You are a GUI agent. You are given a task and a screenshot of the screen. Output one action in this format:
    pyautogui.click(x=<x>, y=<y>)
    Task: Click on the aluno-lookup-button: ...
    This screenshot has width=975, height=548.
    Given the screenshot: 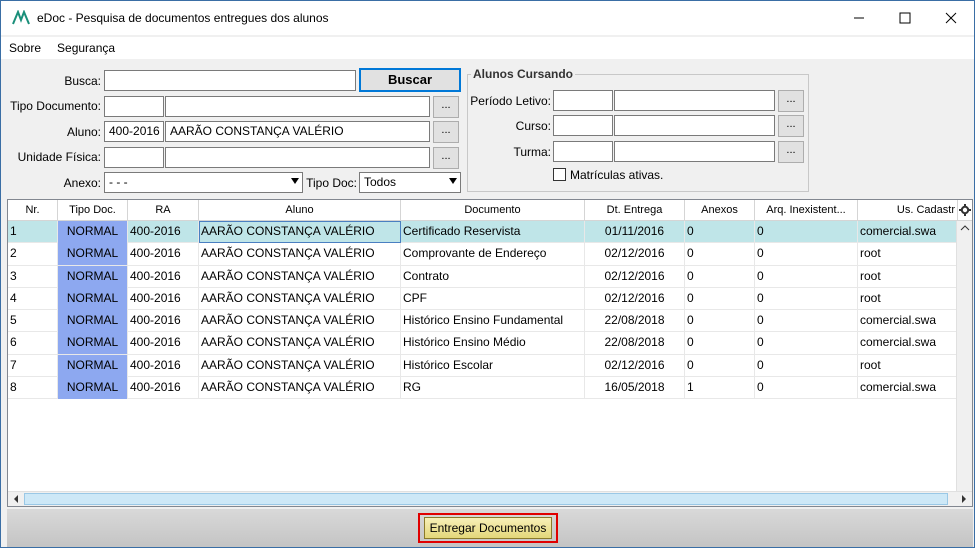 What is the action you would take?
    pyautogui.click(x=446, y=132)
    